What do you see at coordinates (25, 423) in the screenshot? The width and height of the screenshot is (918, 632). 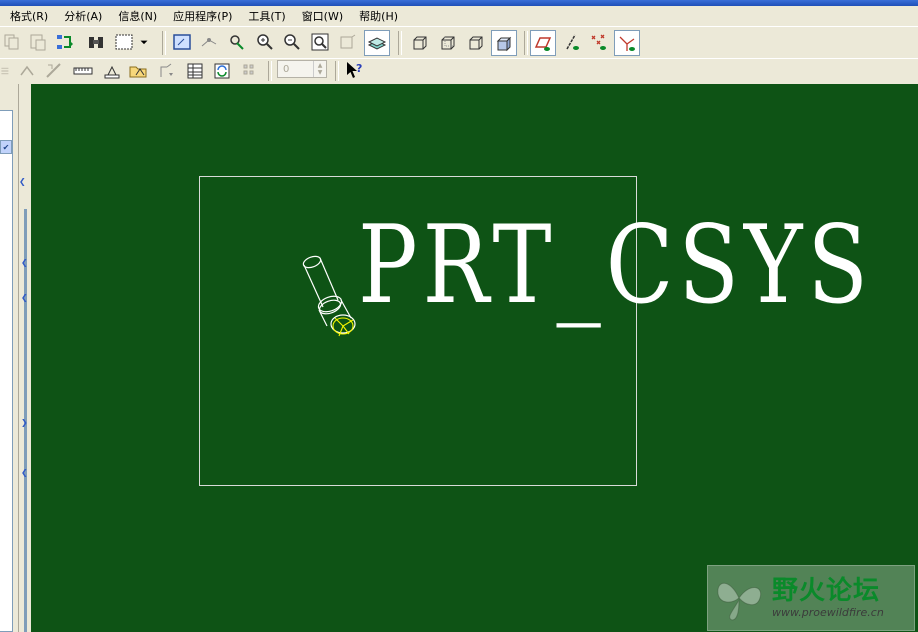 I see `collapse-arrow-icon: ❯` at bounding box center [25, 423].